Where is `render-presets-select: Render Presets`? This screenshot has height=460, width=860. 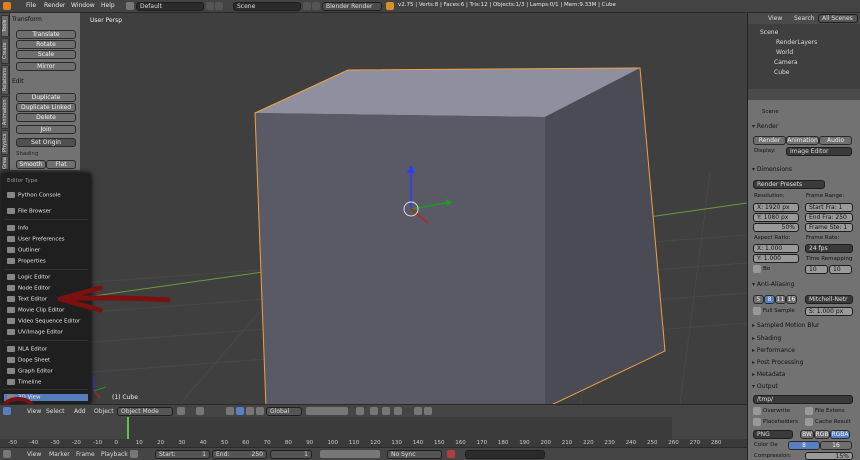
render-presets-select: Render Presets is located at coordinates (789, 184).